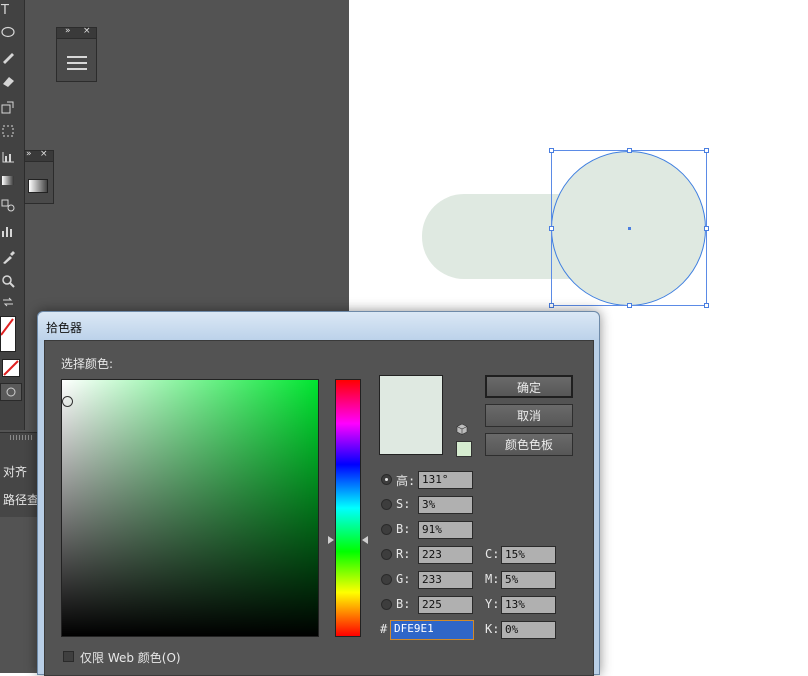  Describe the element at coordinates (445, 530) in the screenshot. I see `brightness-field: 91%` at that location.